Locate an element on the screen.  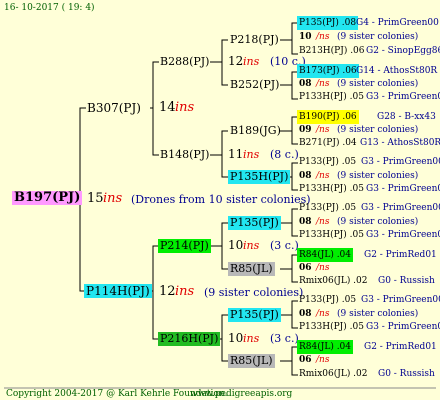
gen2-c-queen: P214(PJ) is located at coordinates (184, 246).